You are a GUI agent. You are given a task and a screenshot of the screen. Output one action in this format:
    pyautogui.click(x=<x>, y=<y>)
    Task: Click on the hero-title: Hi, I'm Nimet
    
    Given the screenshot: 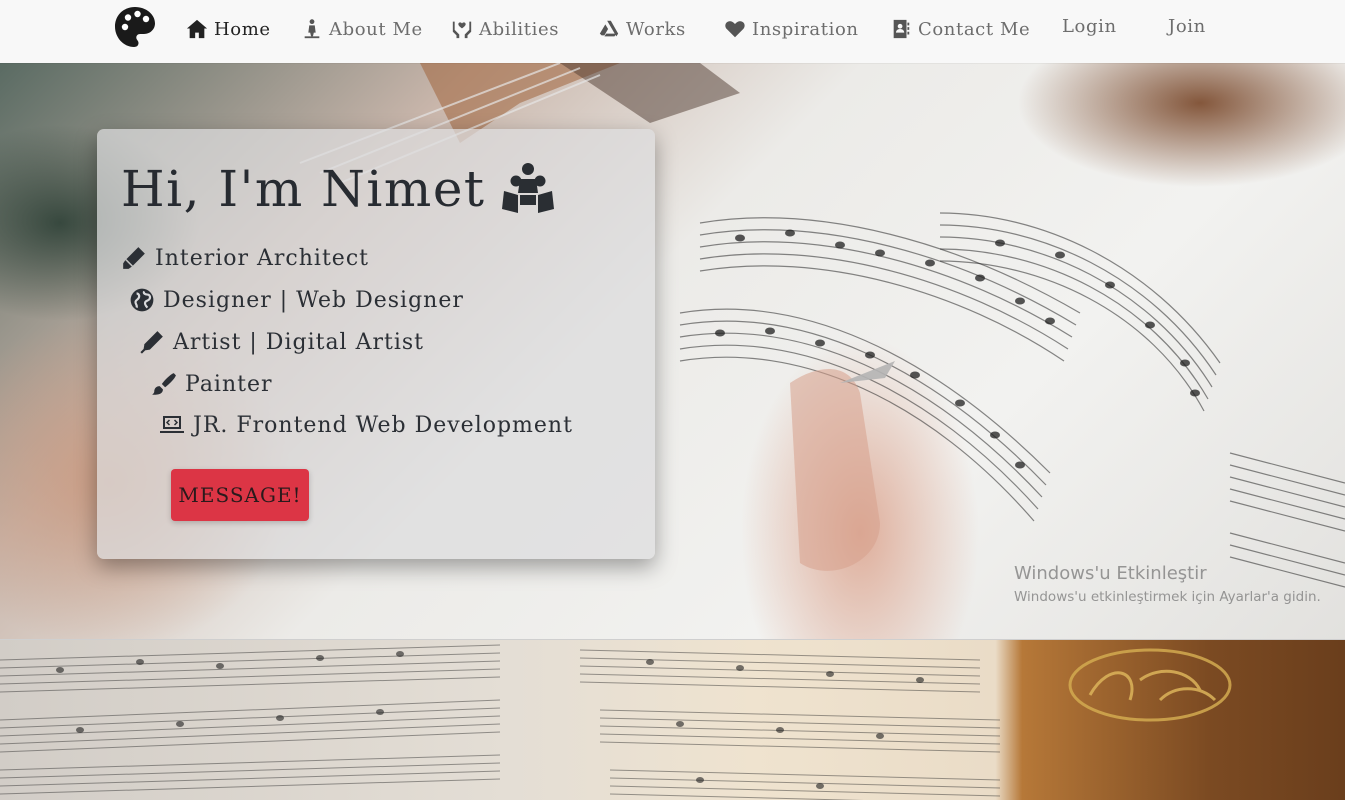 What is the action you would take?
    pyautogui.click(x=339, y=189)
    